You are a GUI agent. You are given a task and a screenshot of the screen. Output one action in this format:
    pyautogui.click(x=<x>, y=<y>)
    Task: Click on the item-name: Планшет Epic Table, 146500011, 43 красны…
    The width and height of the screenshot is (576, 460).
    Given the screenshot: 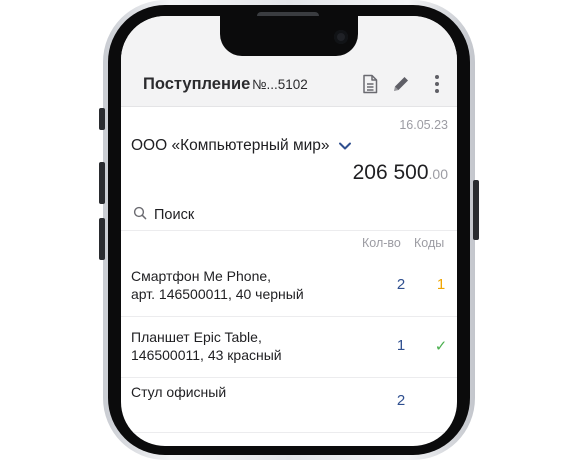 What is the action you would take?
    pyautogui.click(x=206, y=346)
    